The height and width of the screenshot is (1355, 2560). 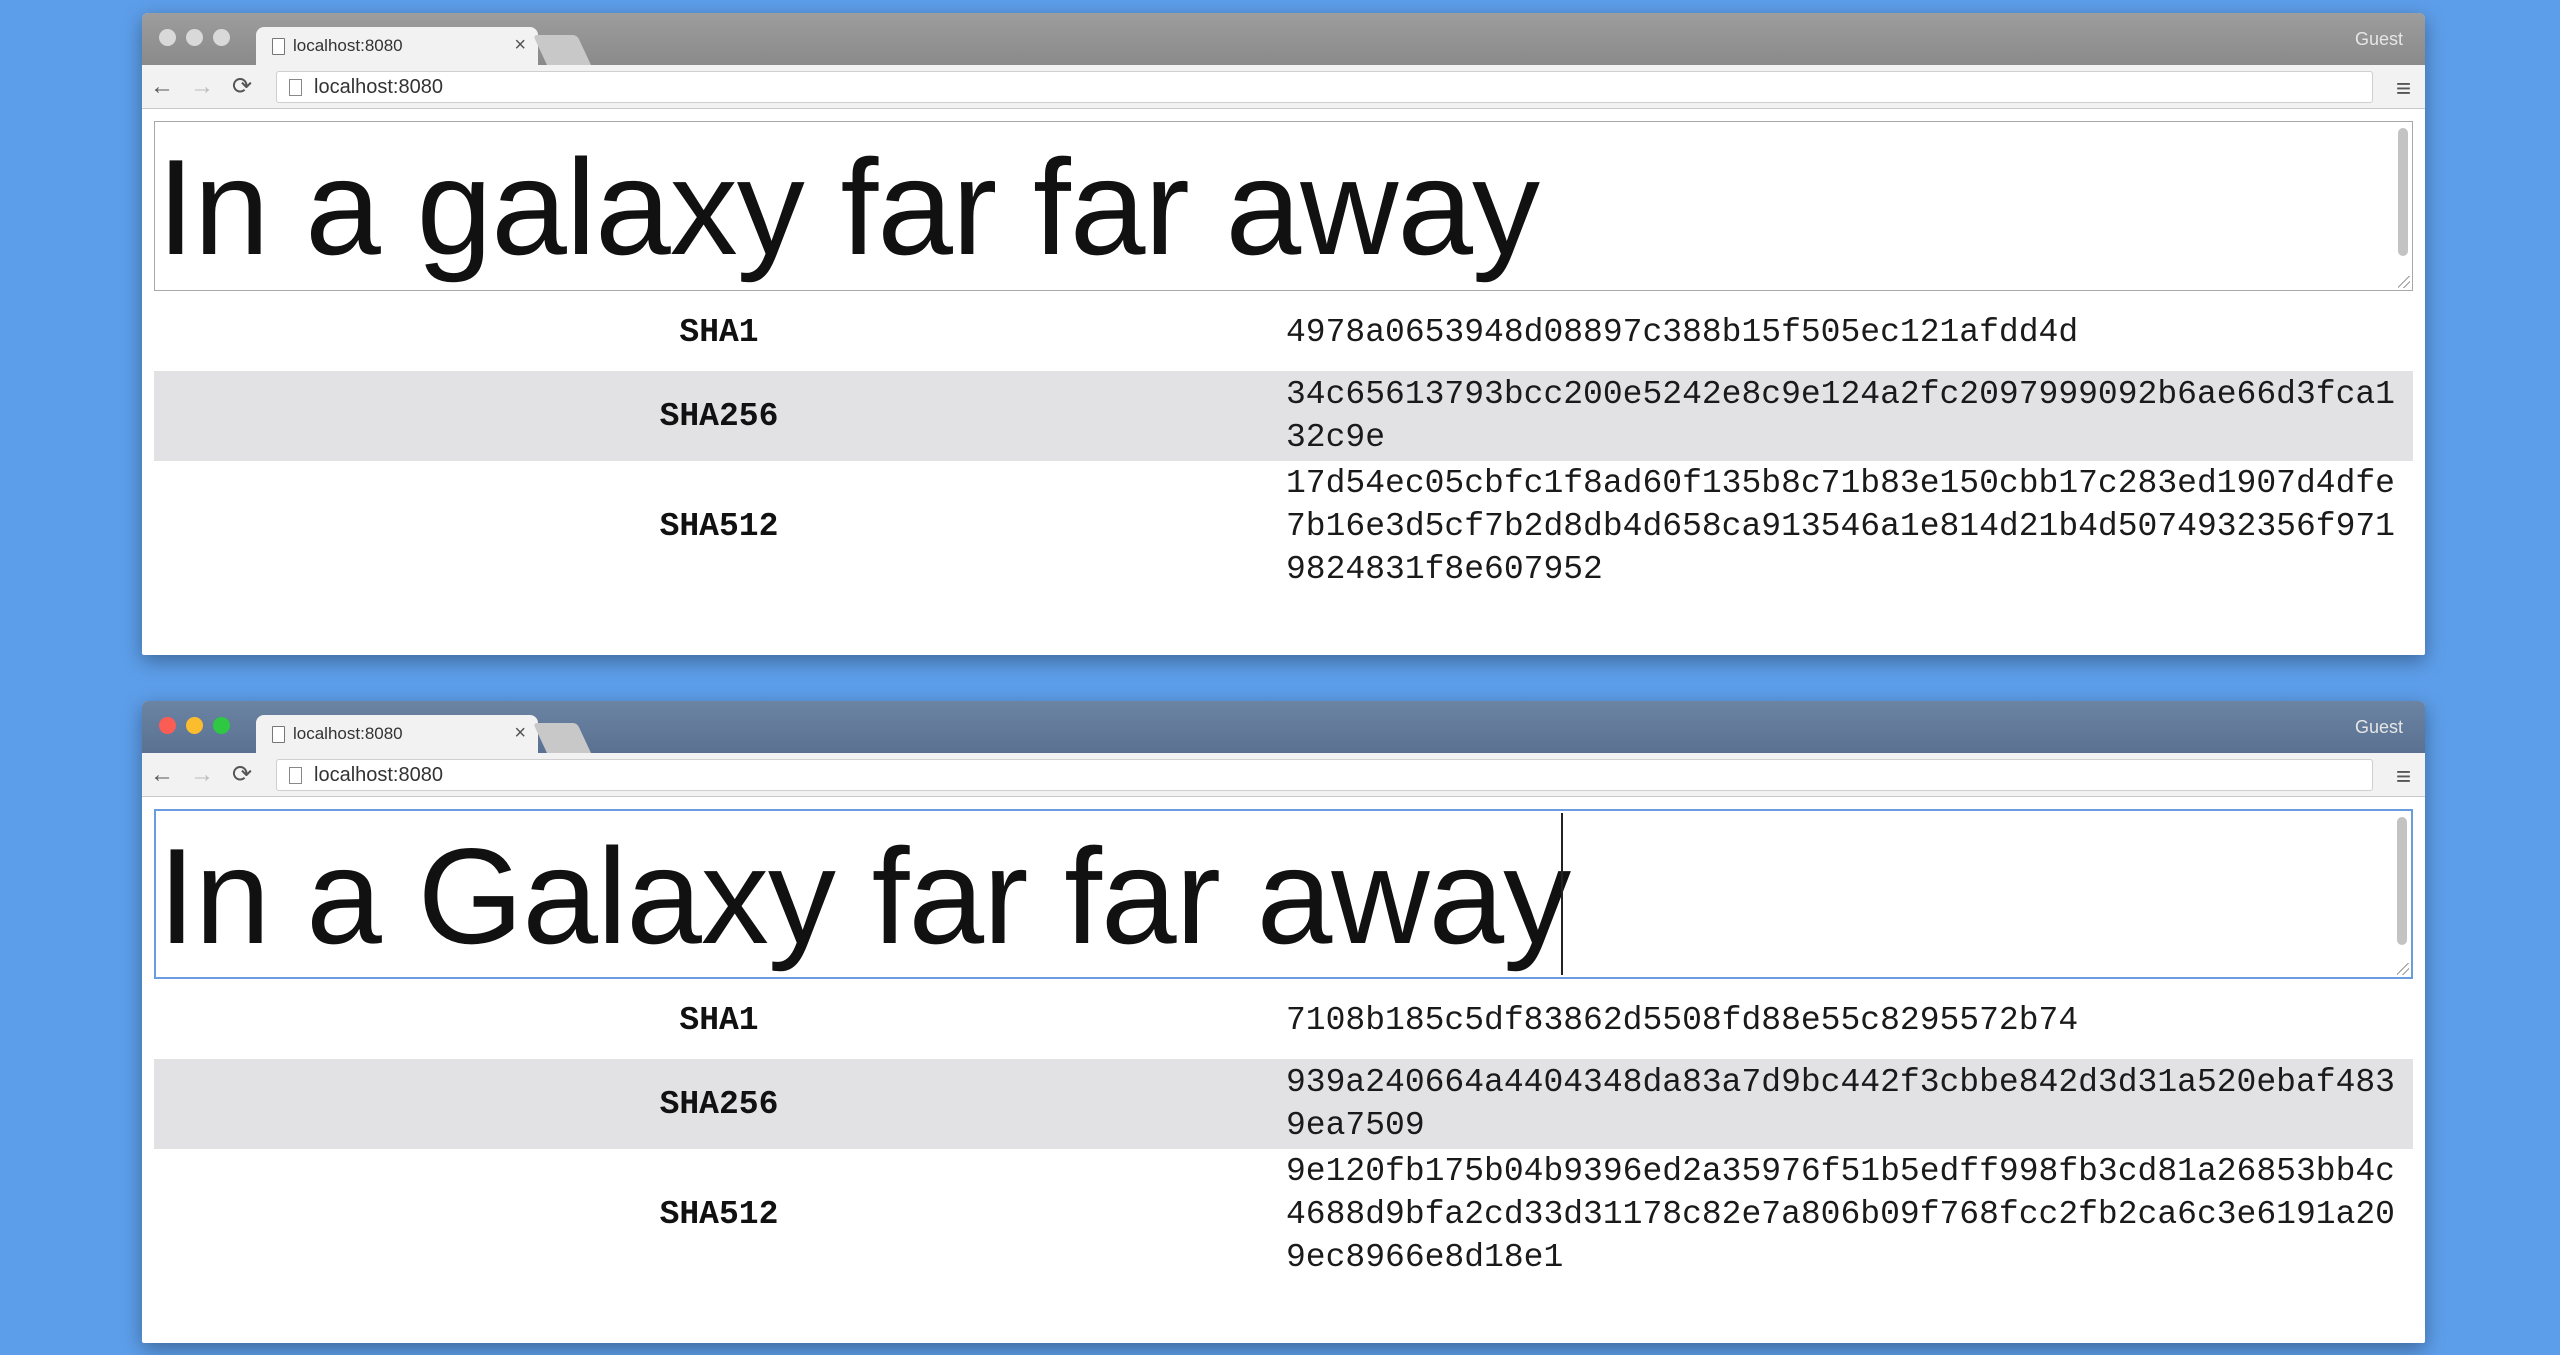 I want to click on hash-value: 4978a0653948d08897c388b15f505ec121afdd4d, so click(x=1682, y=332).